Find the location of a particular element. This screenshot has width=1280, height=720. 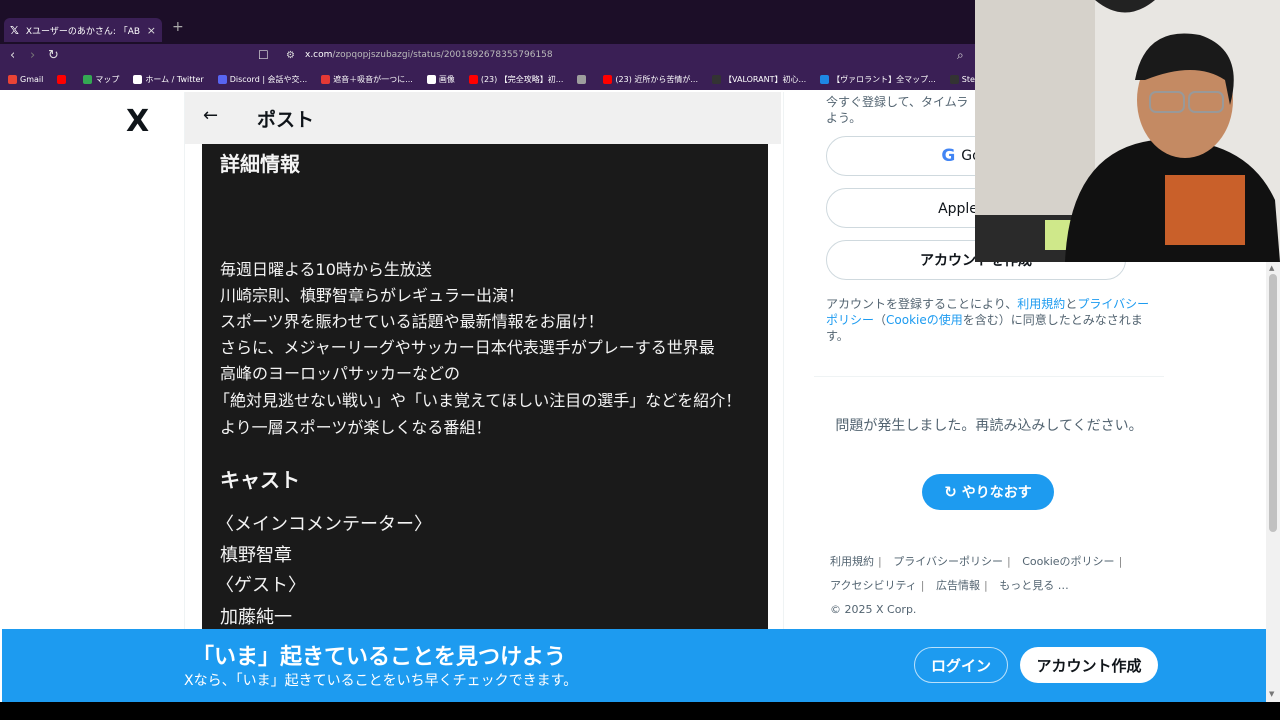

google-icon: G is located at coordinates (948, 156).